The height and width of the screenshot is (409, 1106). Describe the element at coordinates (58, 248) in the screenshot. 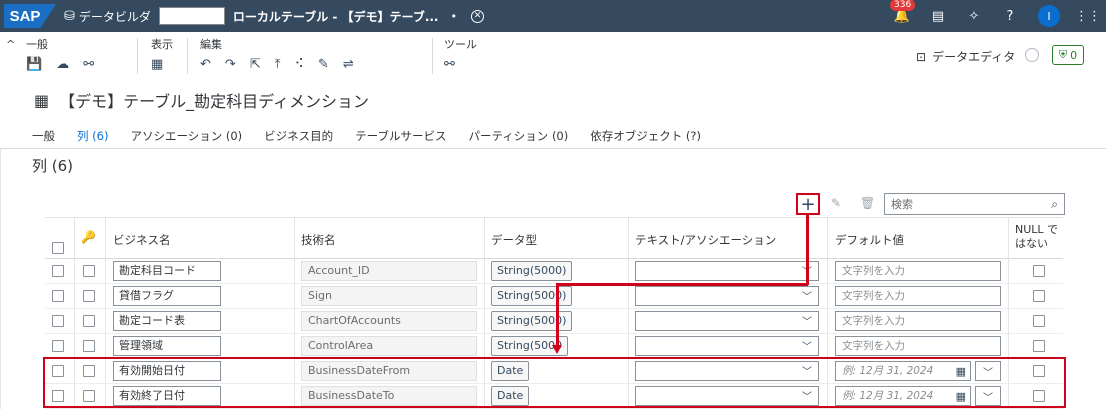

I see `select-all-checkbox` at that location.